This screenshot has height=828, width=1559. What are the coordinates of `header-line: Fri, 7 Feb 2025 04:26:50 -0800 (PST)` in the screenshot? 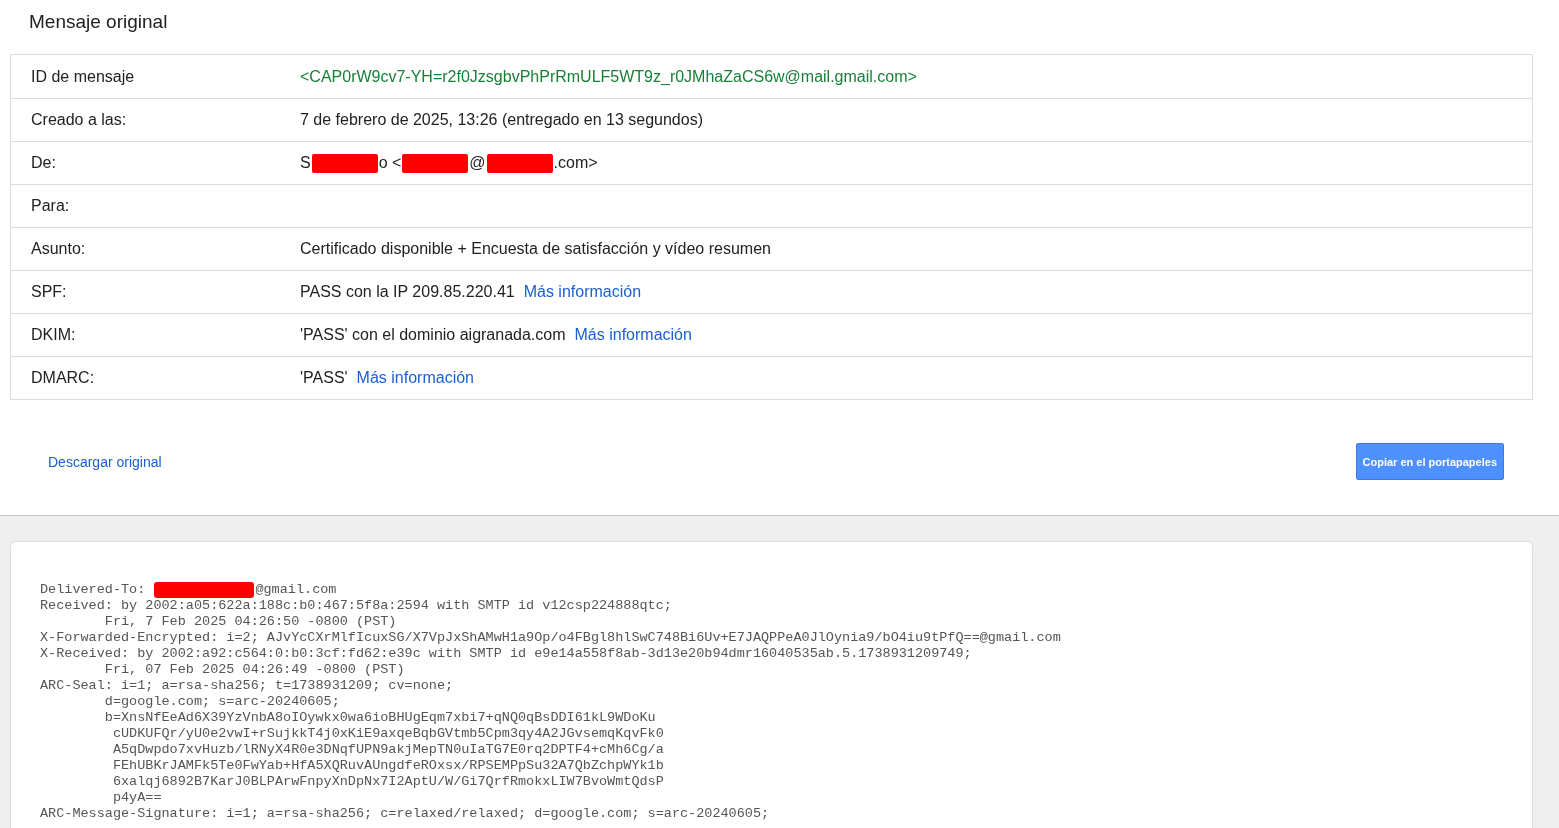 It's located at (250, 622).